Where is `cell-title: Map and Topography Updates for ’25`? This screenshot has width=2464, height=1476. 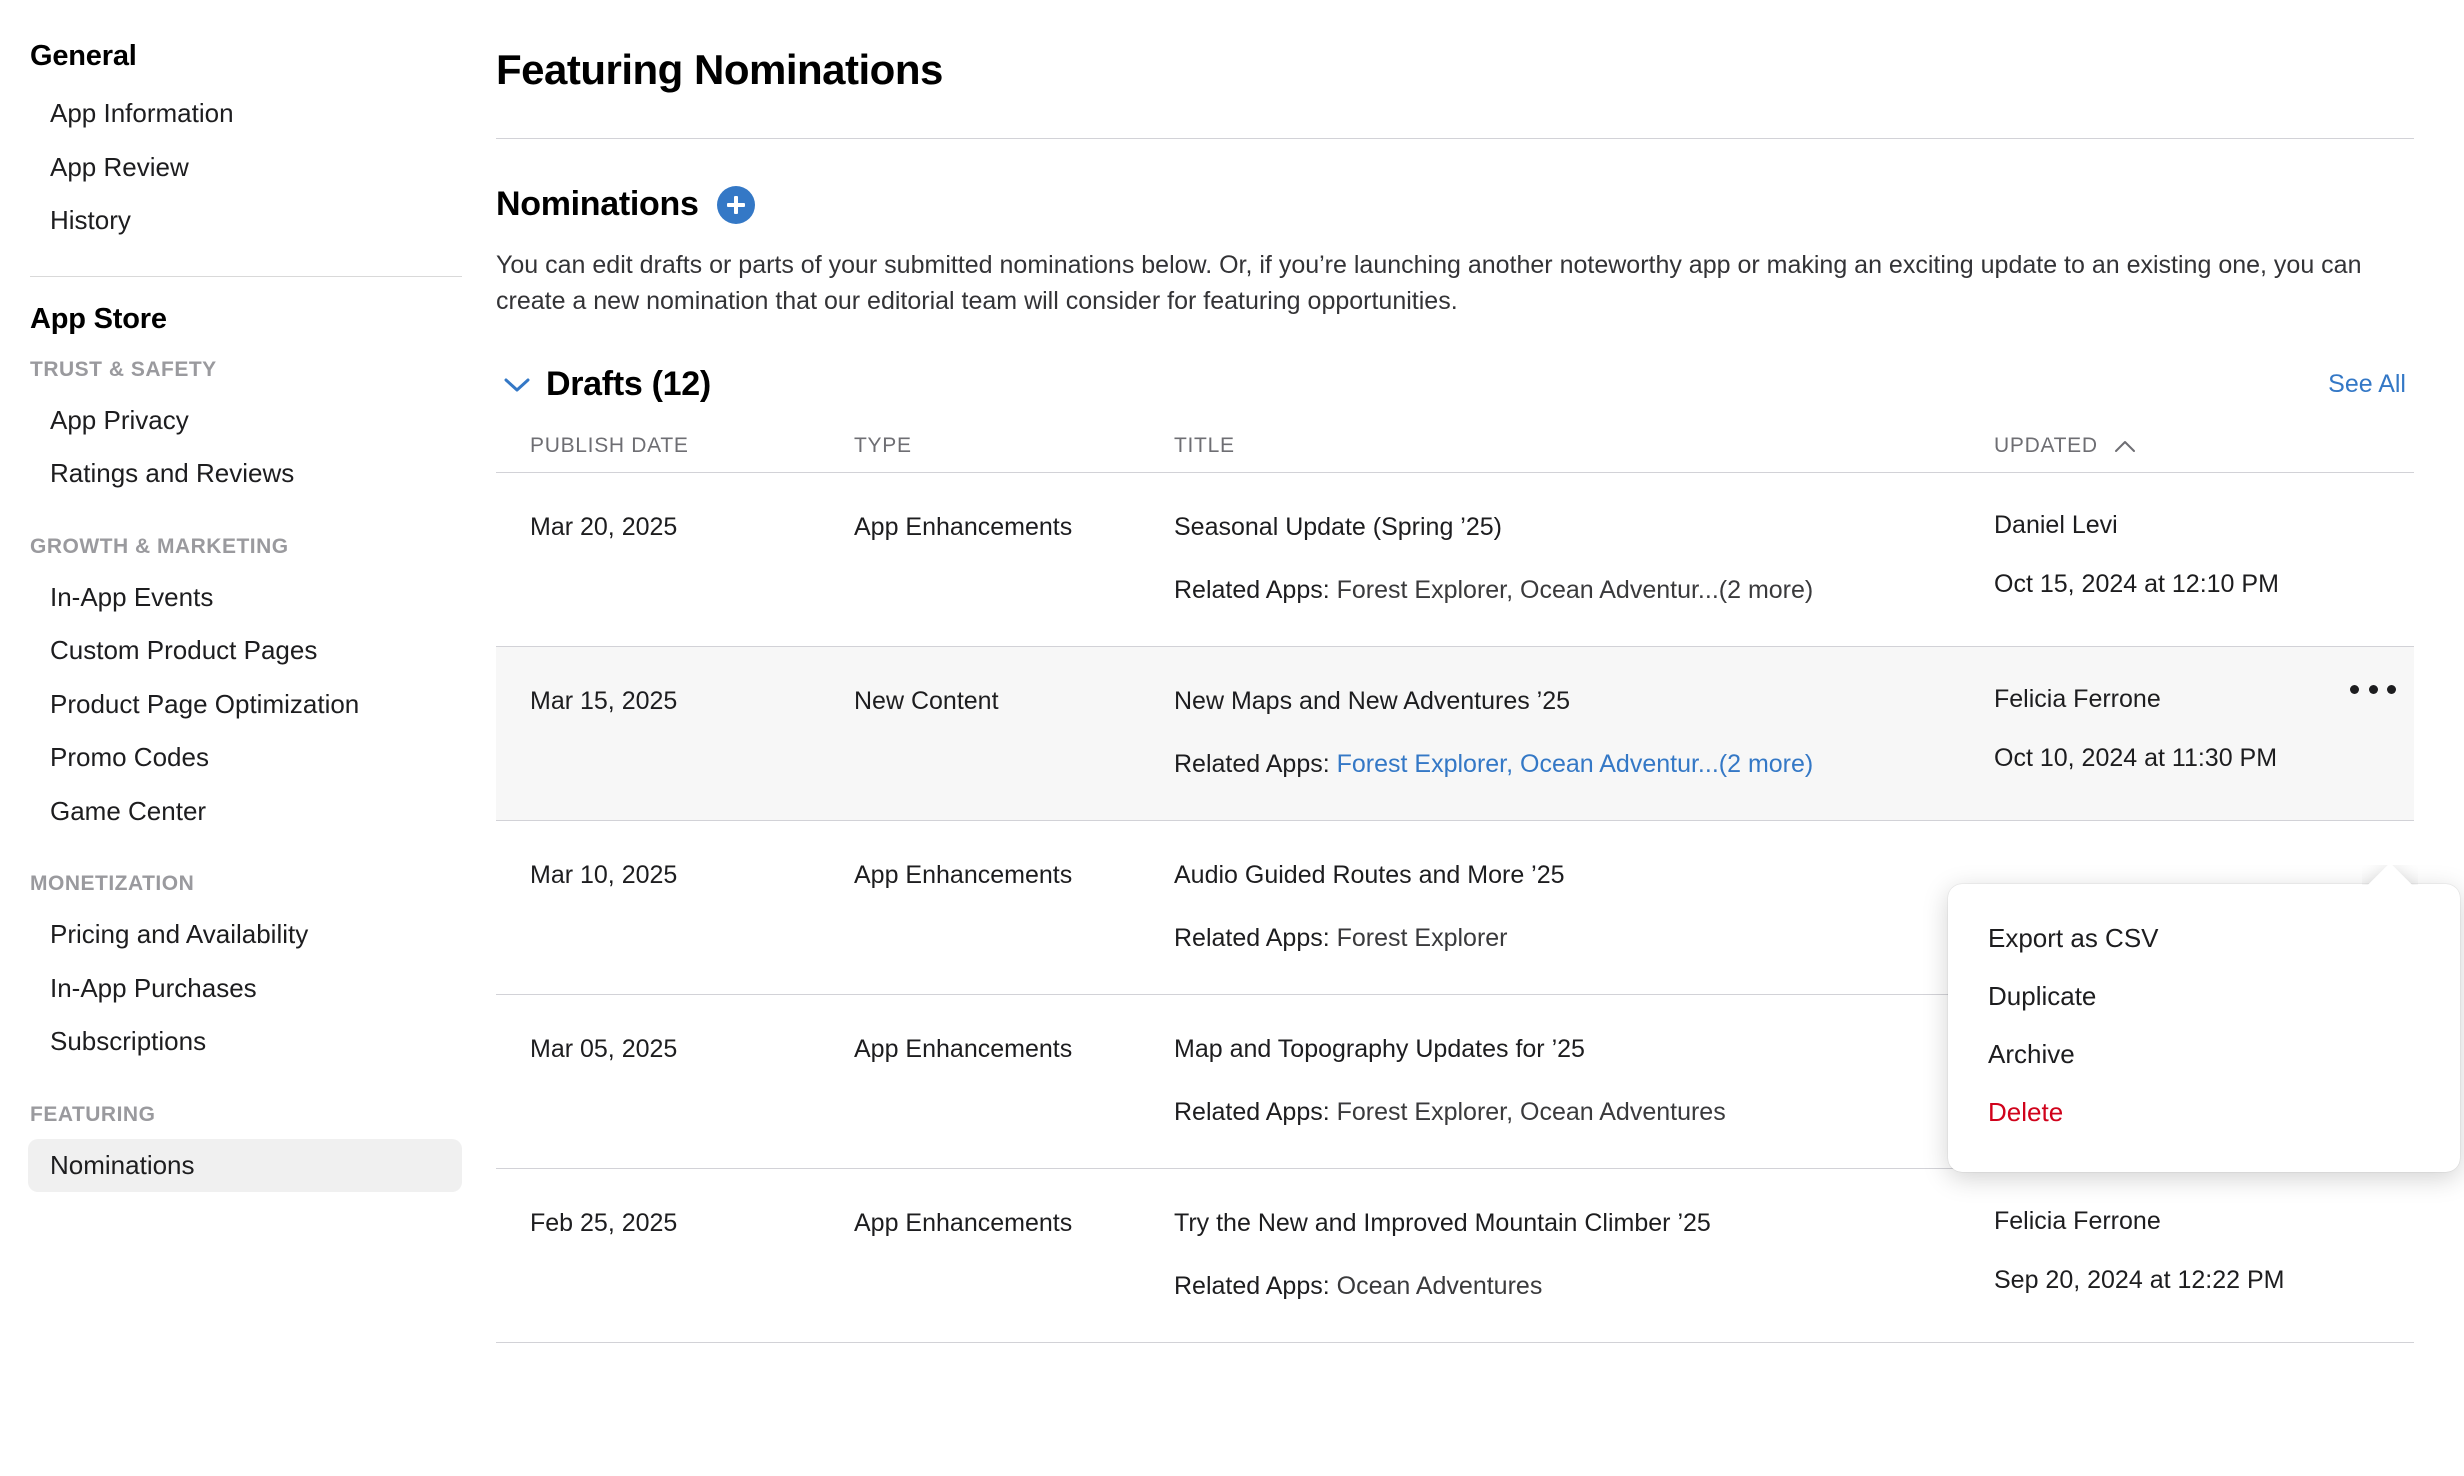
cell-title: Map and Topography Updates for ’25 is located at coordinates (1379, 1049).